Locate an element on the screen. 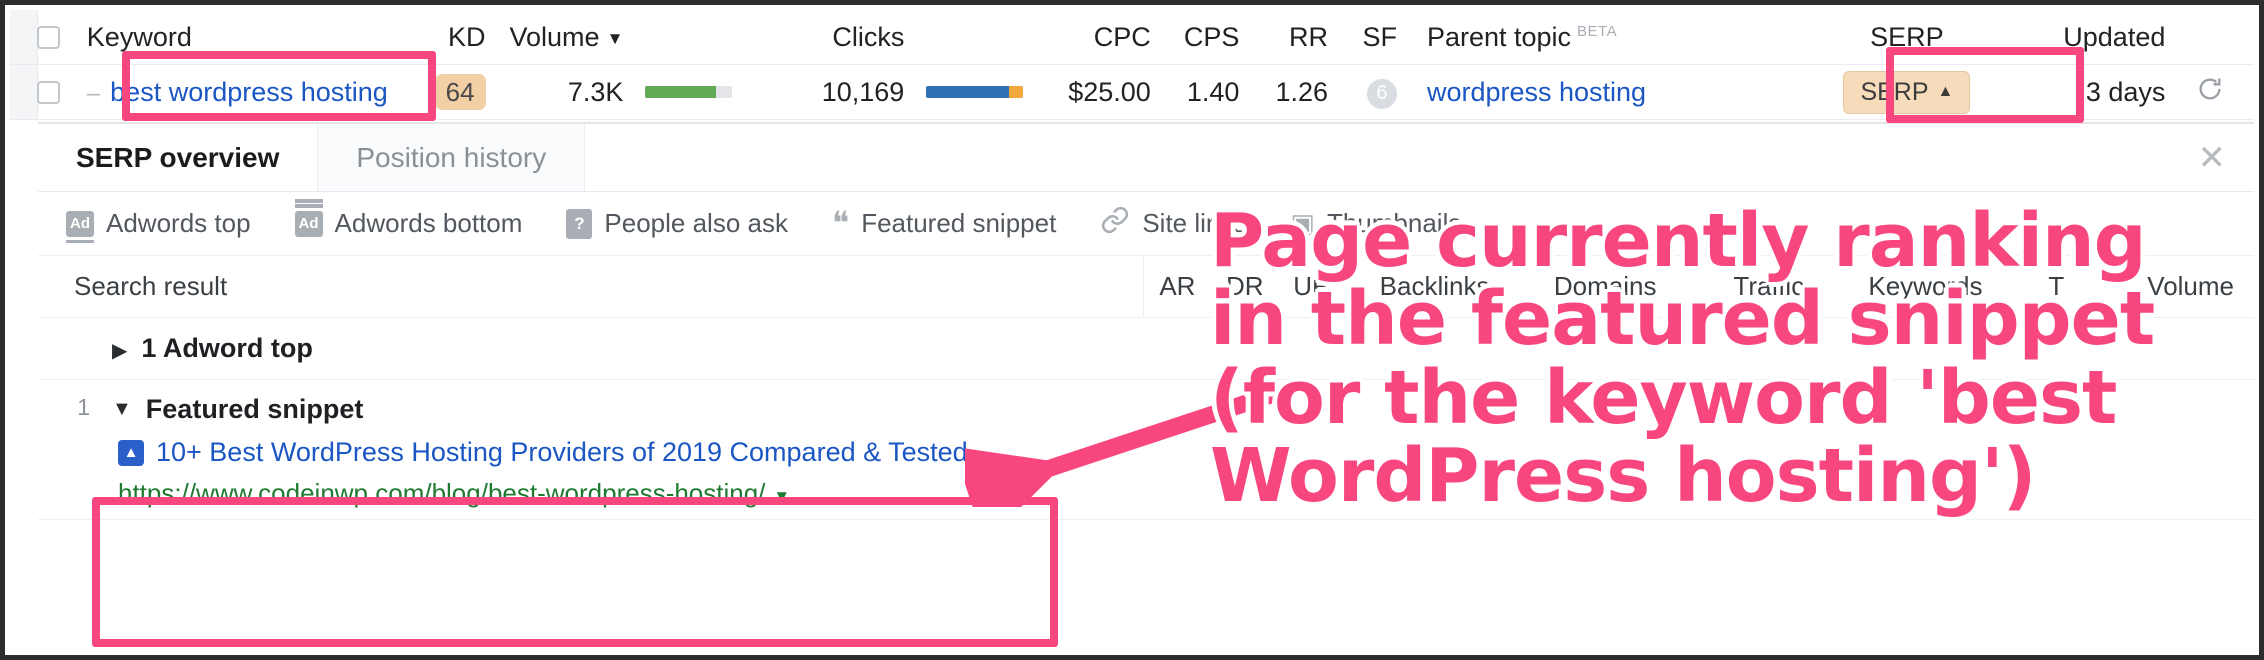  cell-cps: 1.40 is located at coordinates (1213, 91).